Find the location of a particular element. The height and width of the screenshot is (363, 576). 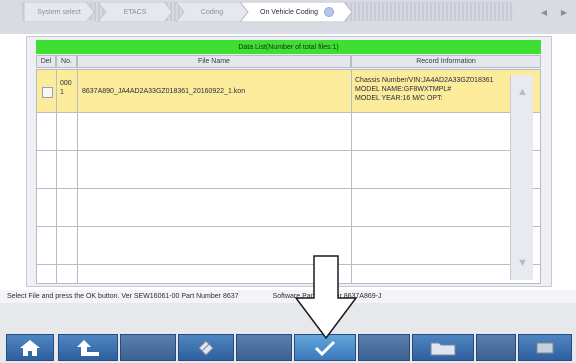

column-header-record-info: Record Information is located at coordinates (446, 61).